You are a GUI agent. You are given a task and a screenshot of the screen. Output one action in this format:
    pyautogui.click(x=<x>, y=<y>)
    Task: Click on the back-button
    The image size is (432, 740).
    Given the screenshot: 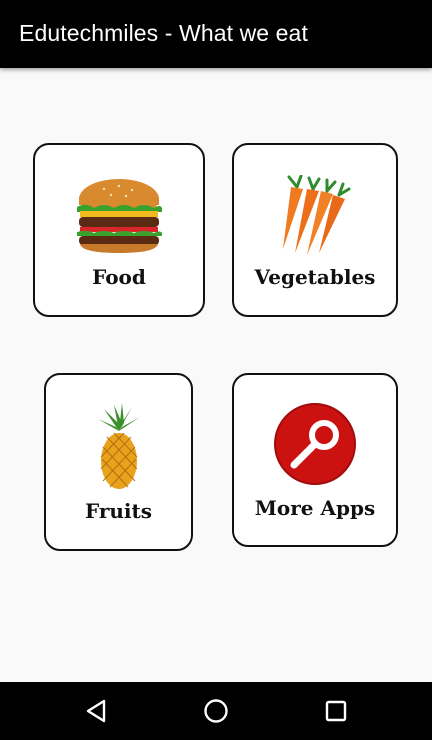 What is the action you would take?
    pyautogui.click(x=96, y=711)
    